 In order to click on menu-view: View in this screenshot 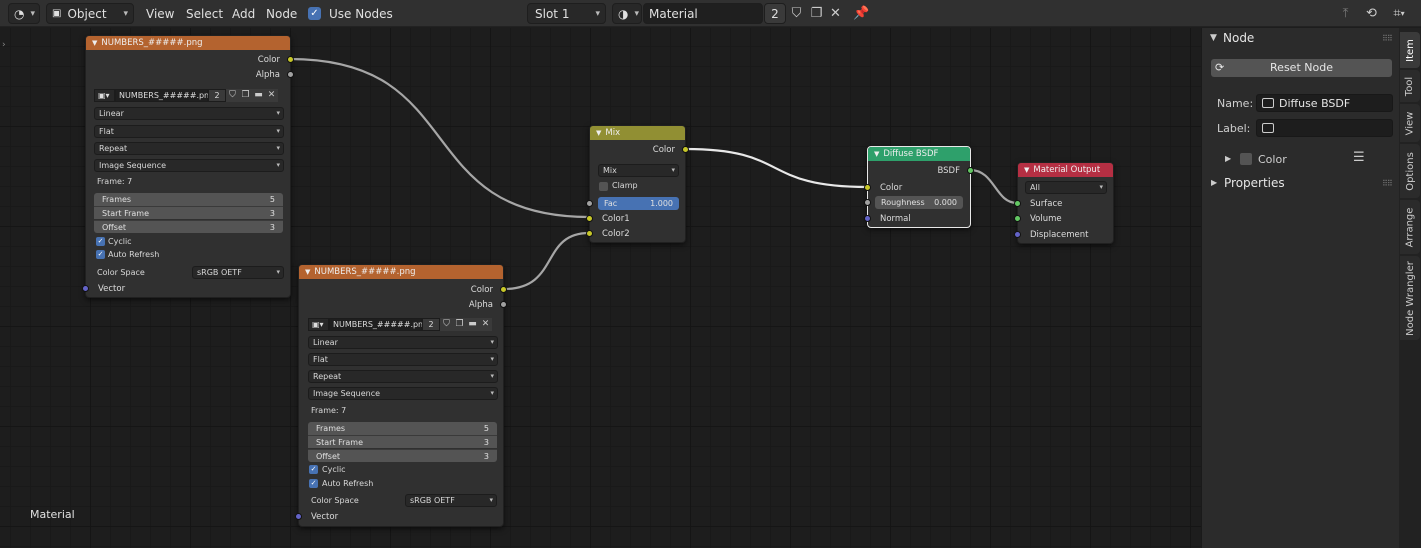, I will do `click(160, 13)`.